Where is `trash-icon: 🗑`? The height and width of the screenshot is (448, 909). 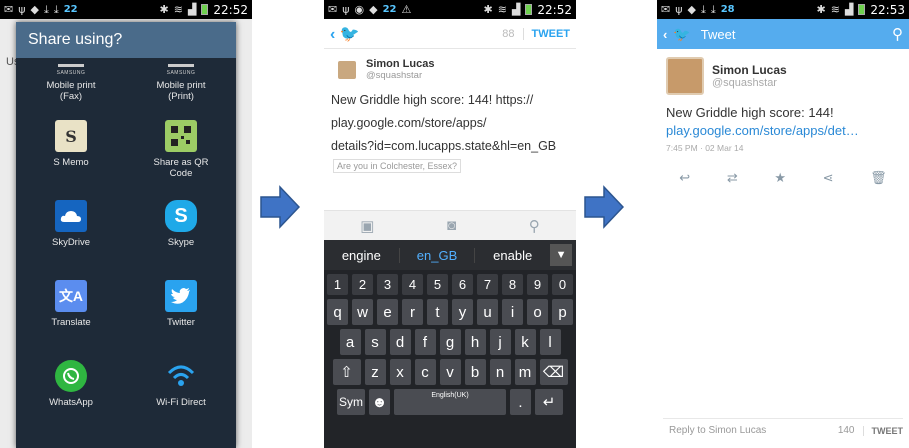 trash-icon: 🗑 is located at coordinates (878, 178).